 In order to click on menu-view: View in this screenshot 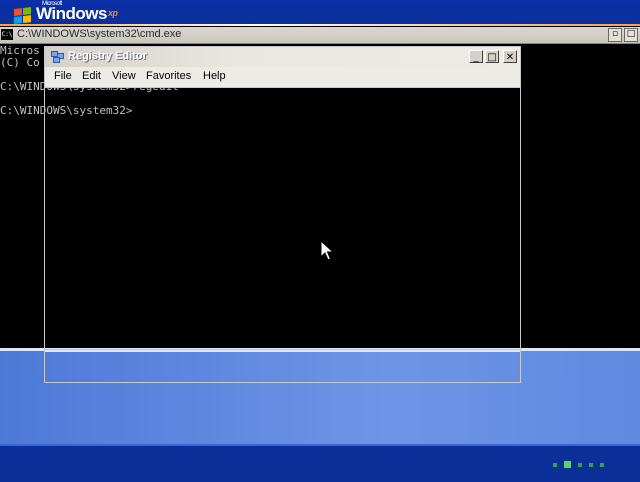, I will do `click(124, 76)`.